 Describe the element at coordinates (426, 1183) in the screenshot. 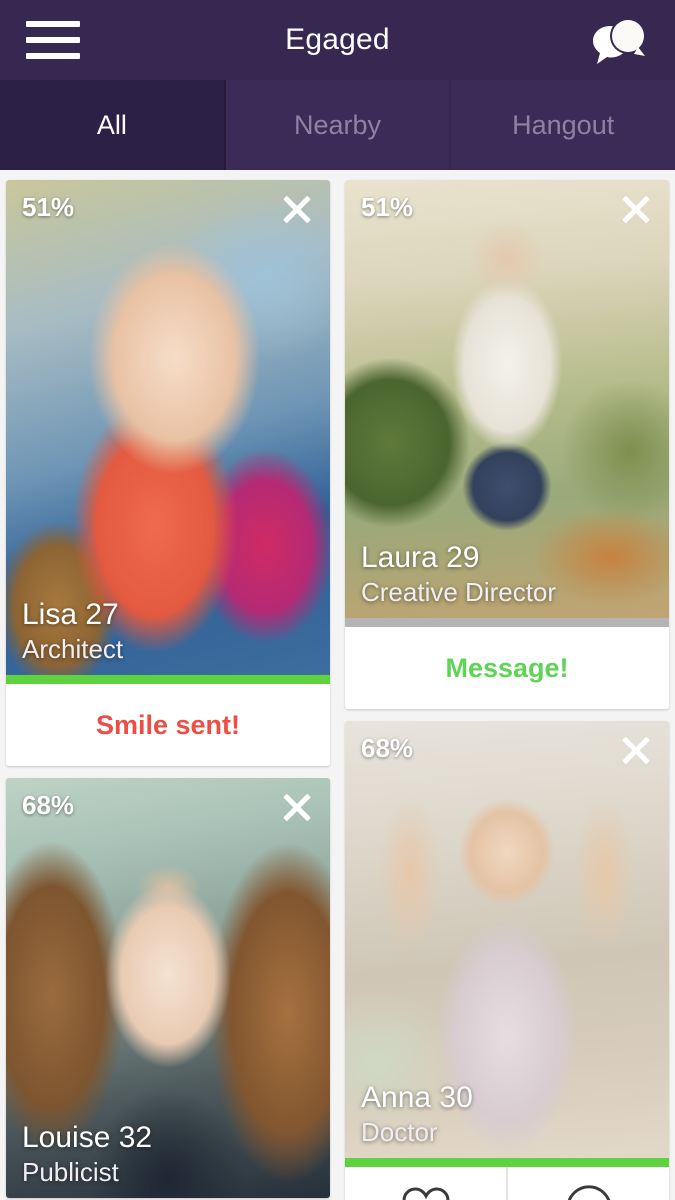

I see `like-button` at that location.